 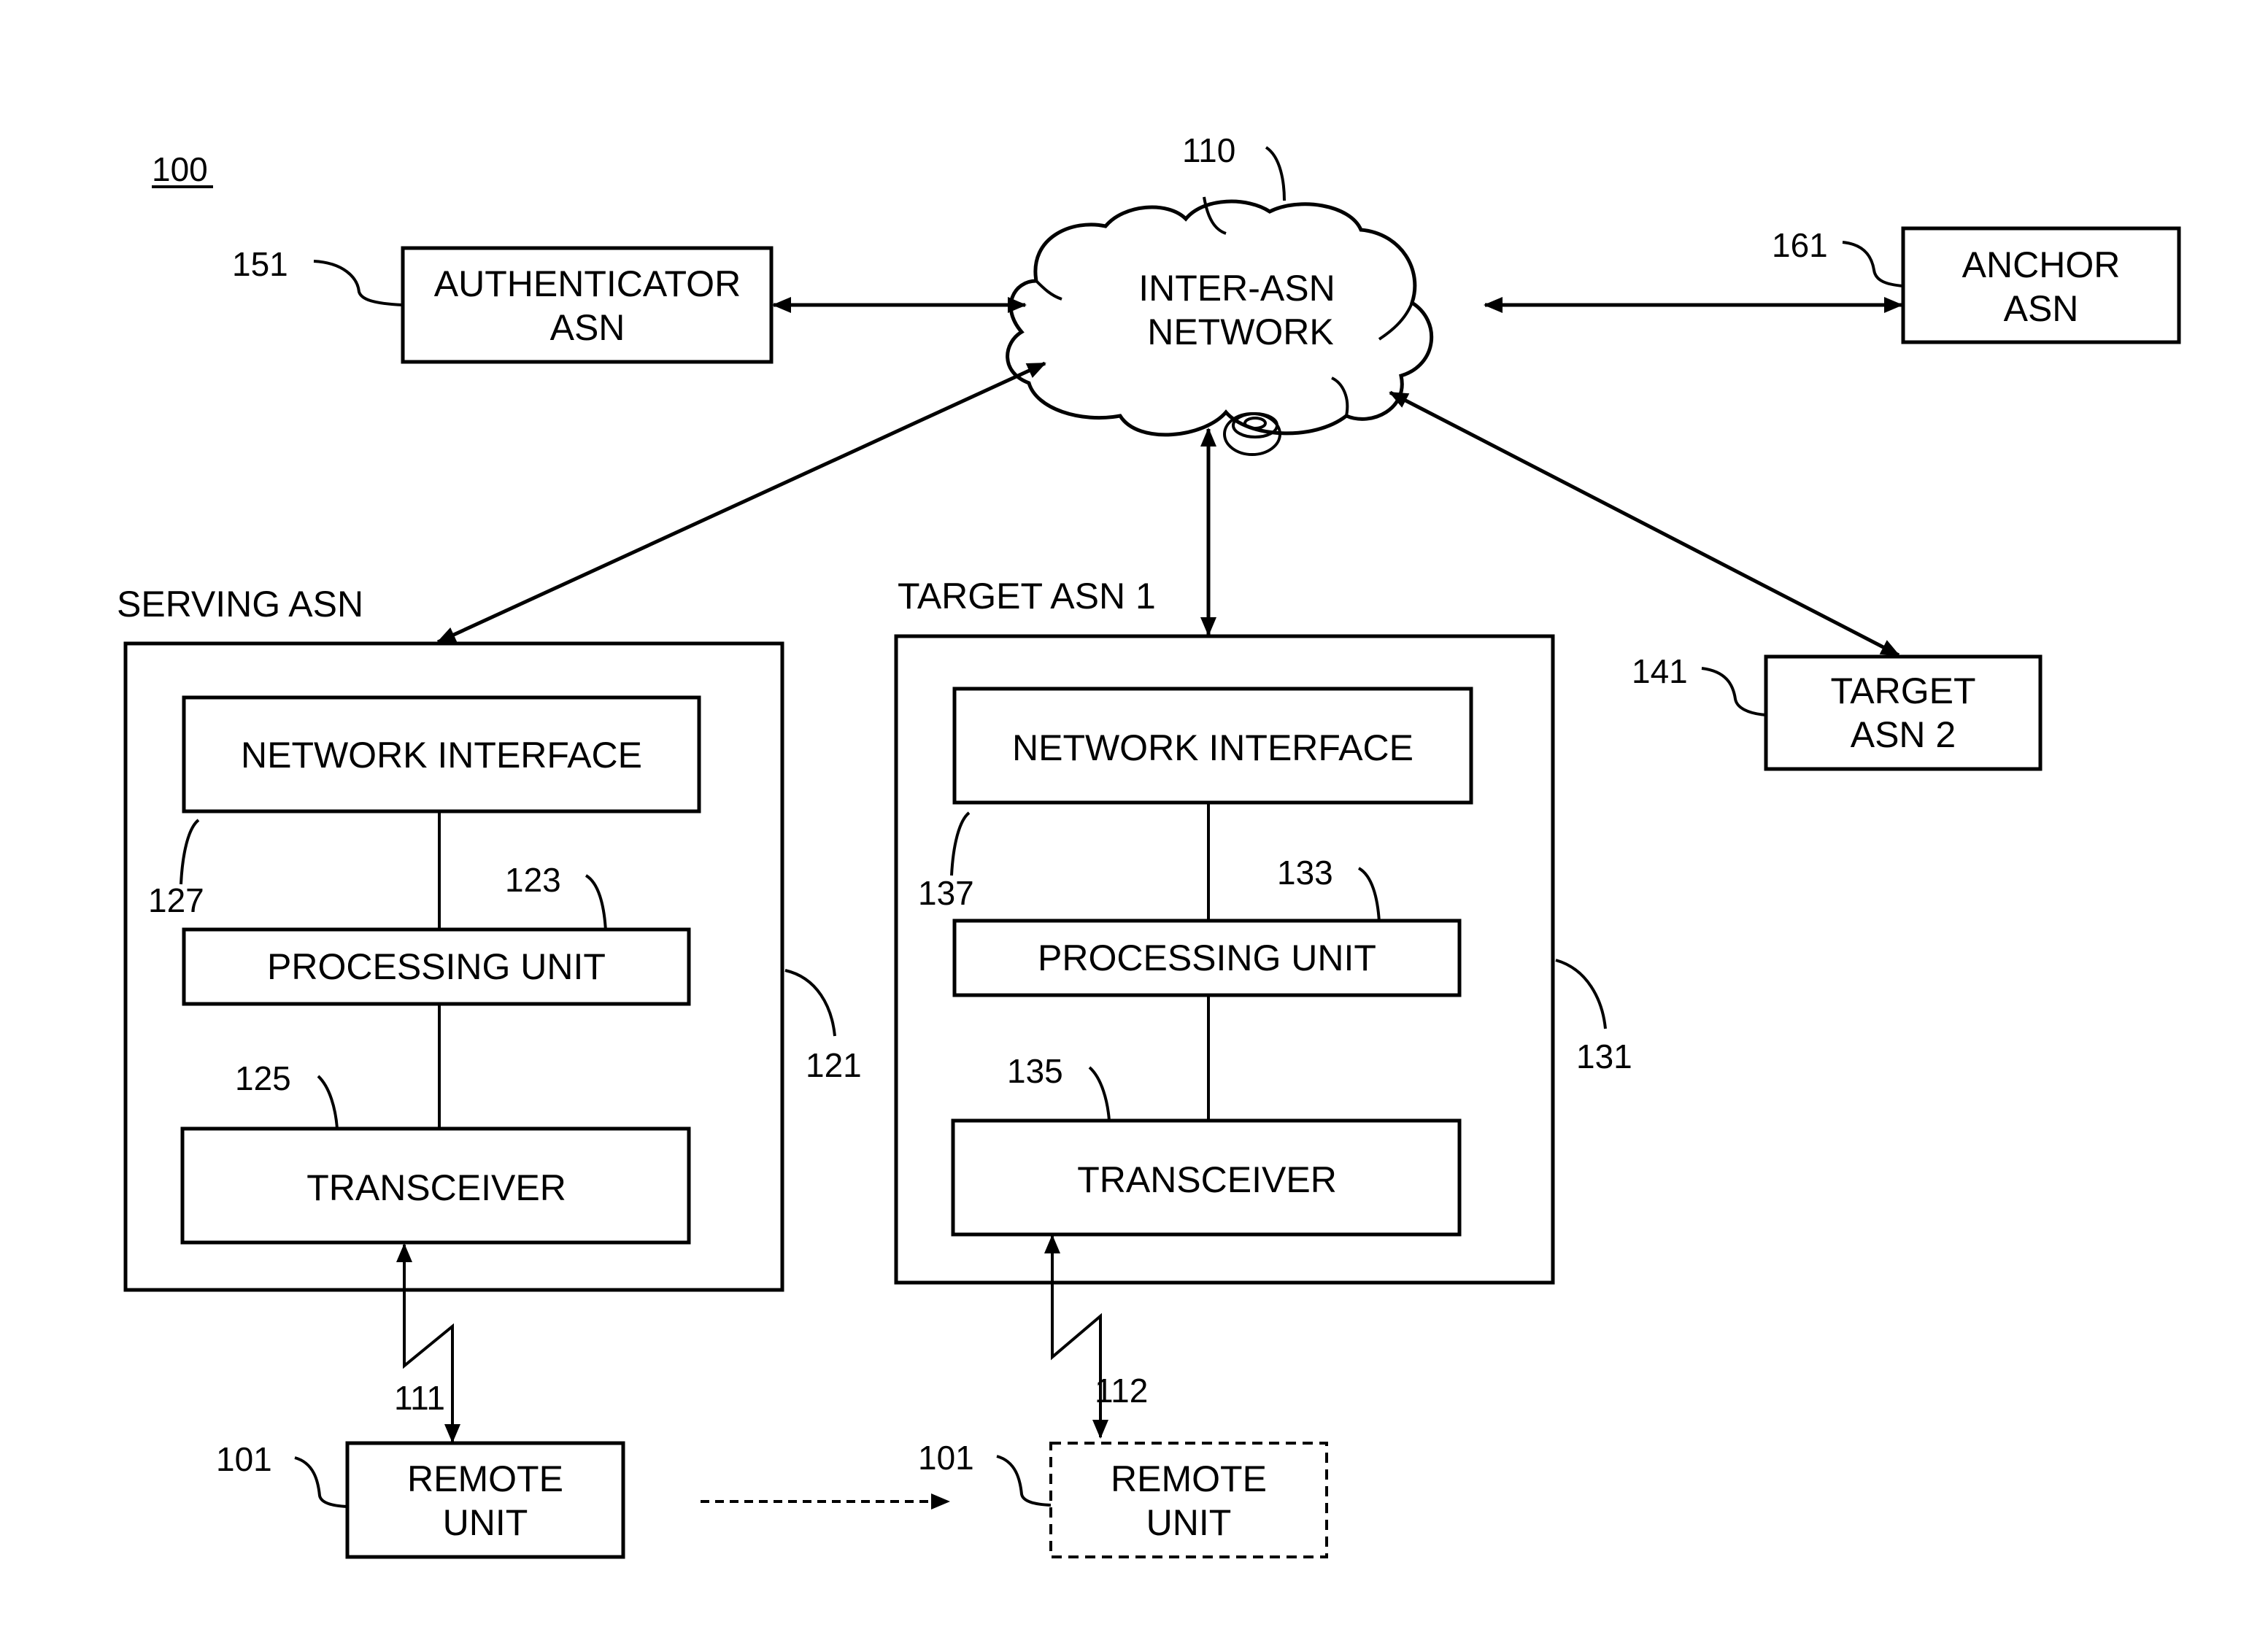 What do you see at coordinates (442, 755) in the screenshot?
I see `serving-network-interface-label: NETWORK INTERFACE` at bounding box center [442, 755].